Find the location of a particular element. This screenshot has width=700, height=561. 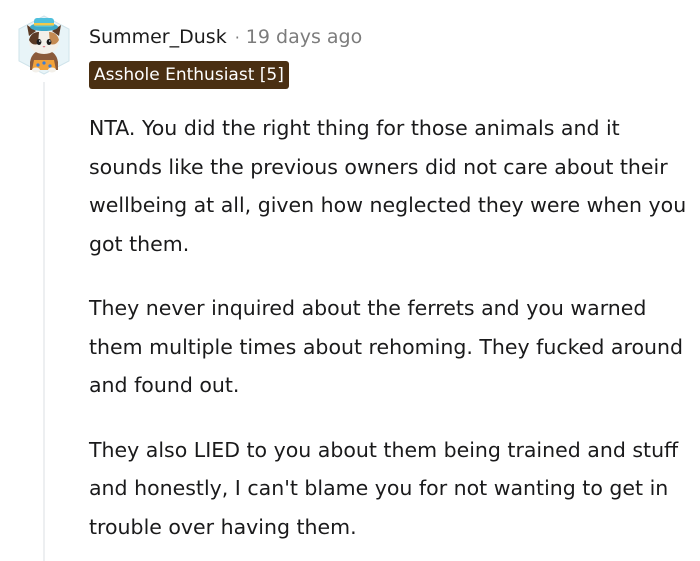

username-link: Summer_Dusk is located at coordinates (158, 37).